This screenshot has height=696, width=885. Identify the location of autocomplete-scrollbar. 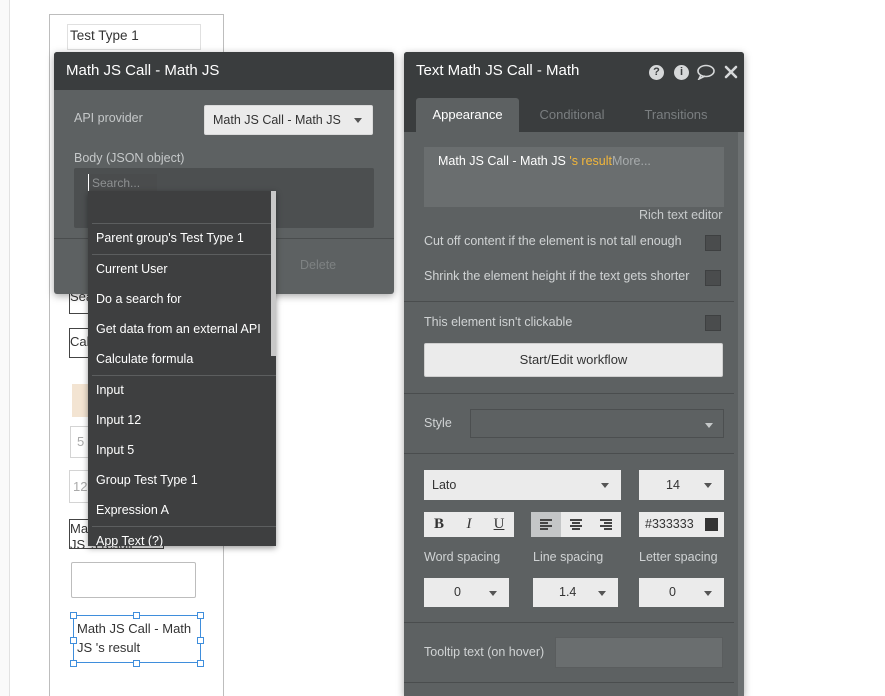
(273, 273).